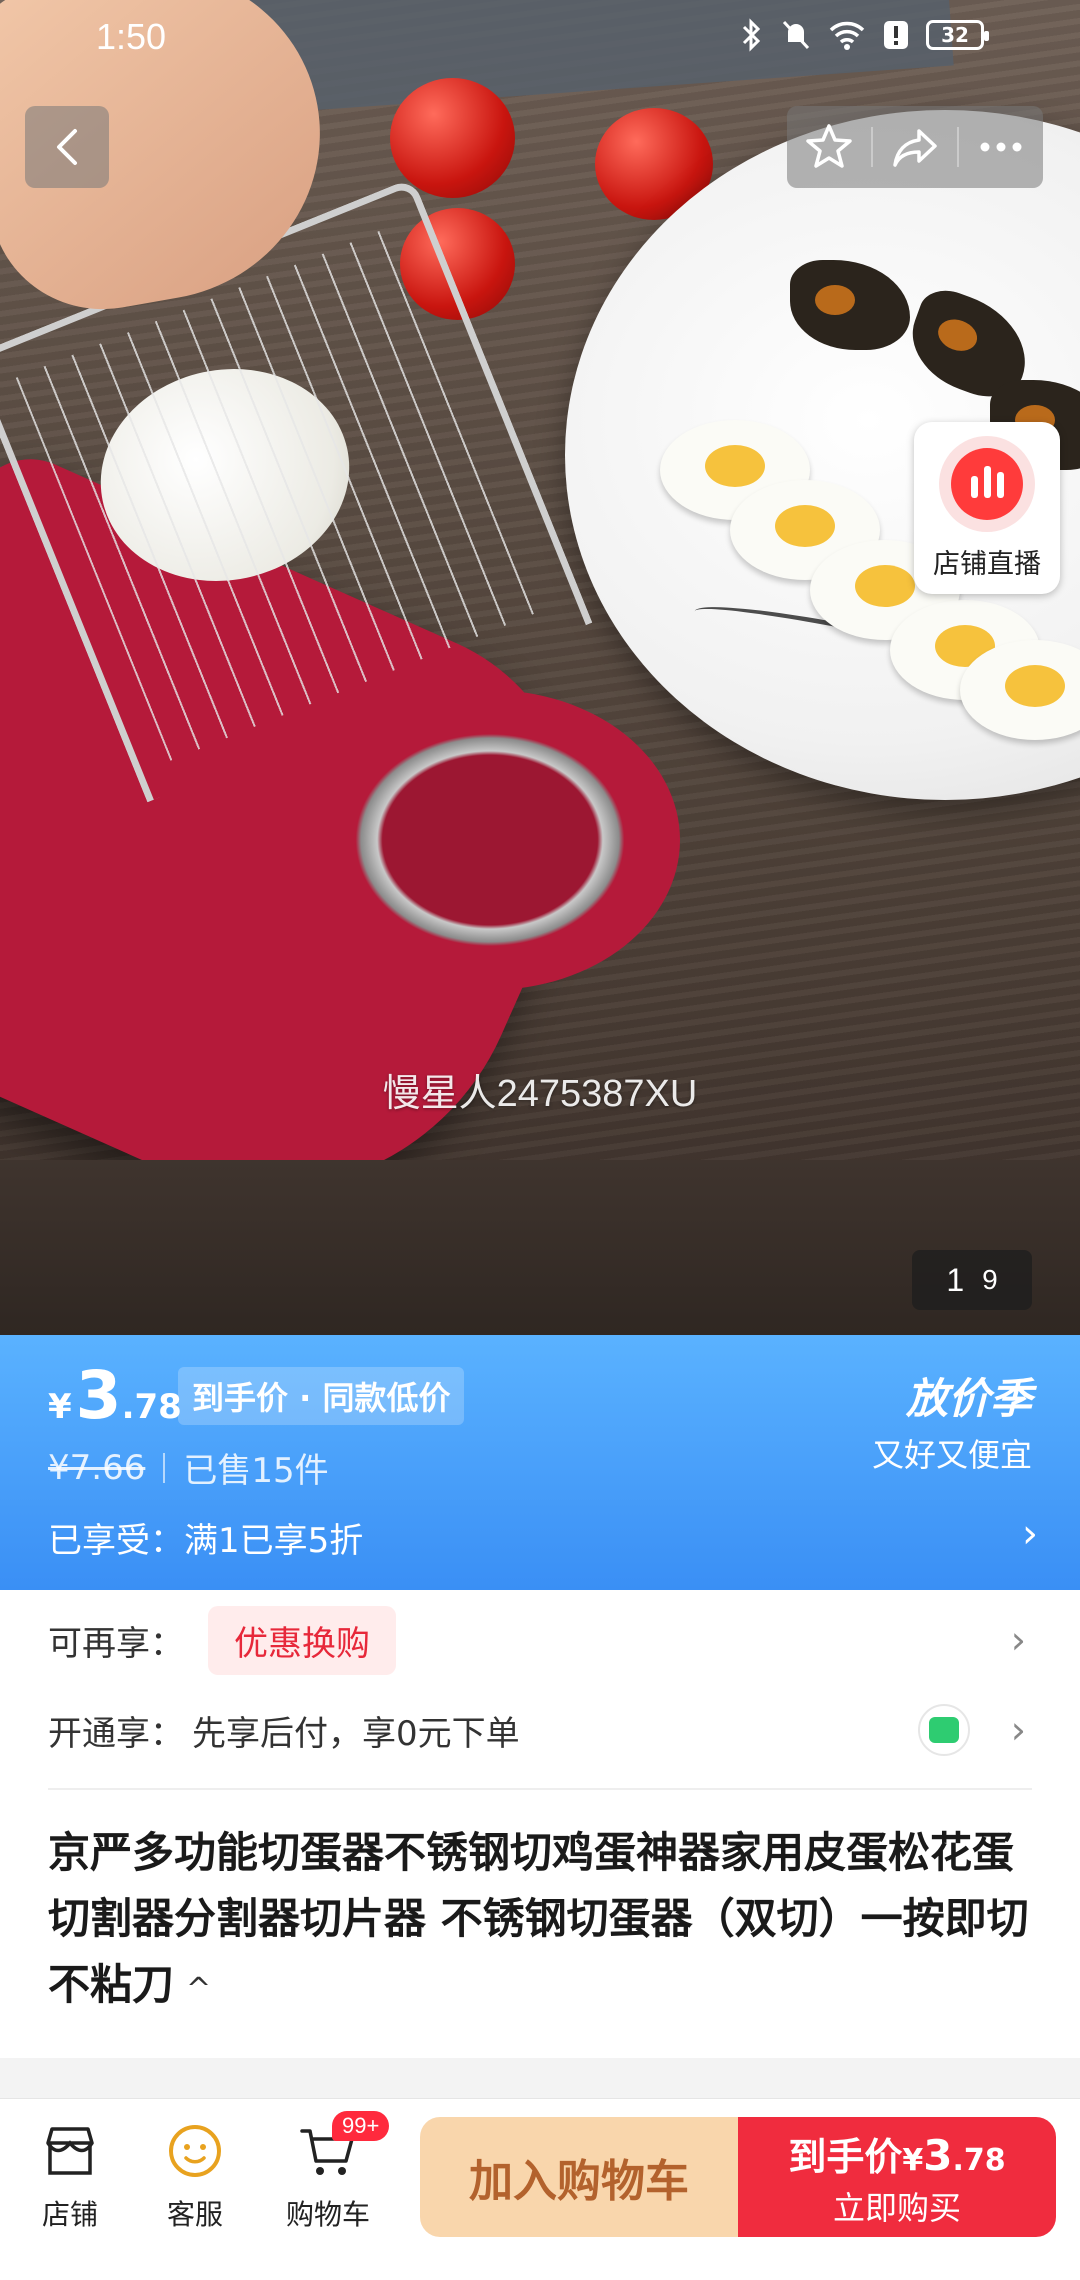  Describe the element at coordinates (116, 1733) in the screenshot. I see `pay-later-label: 开通享：` at that location.